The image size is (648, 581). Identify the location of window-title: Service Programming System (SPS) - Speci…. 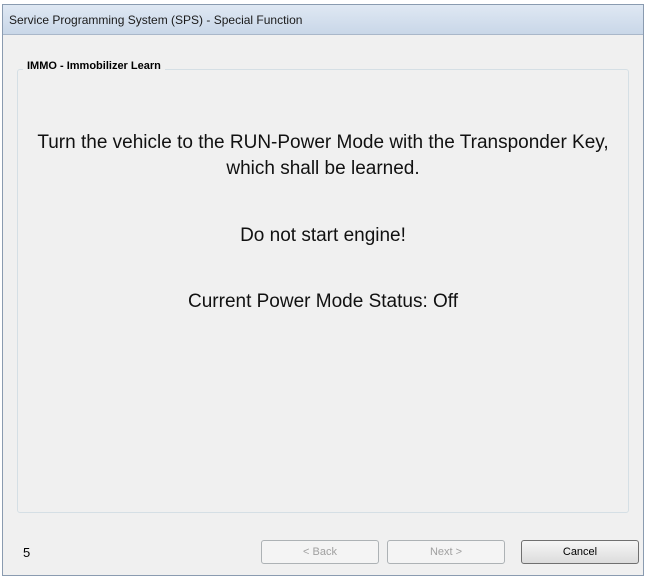
(156, 20).